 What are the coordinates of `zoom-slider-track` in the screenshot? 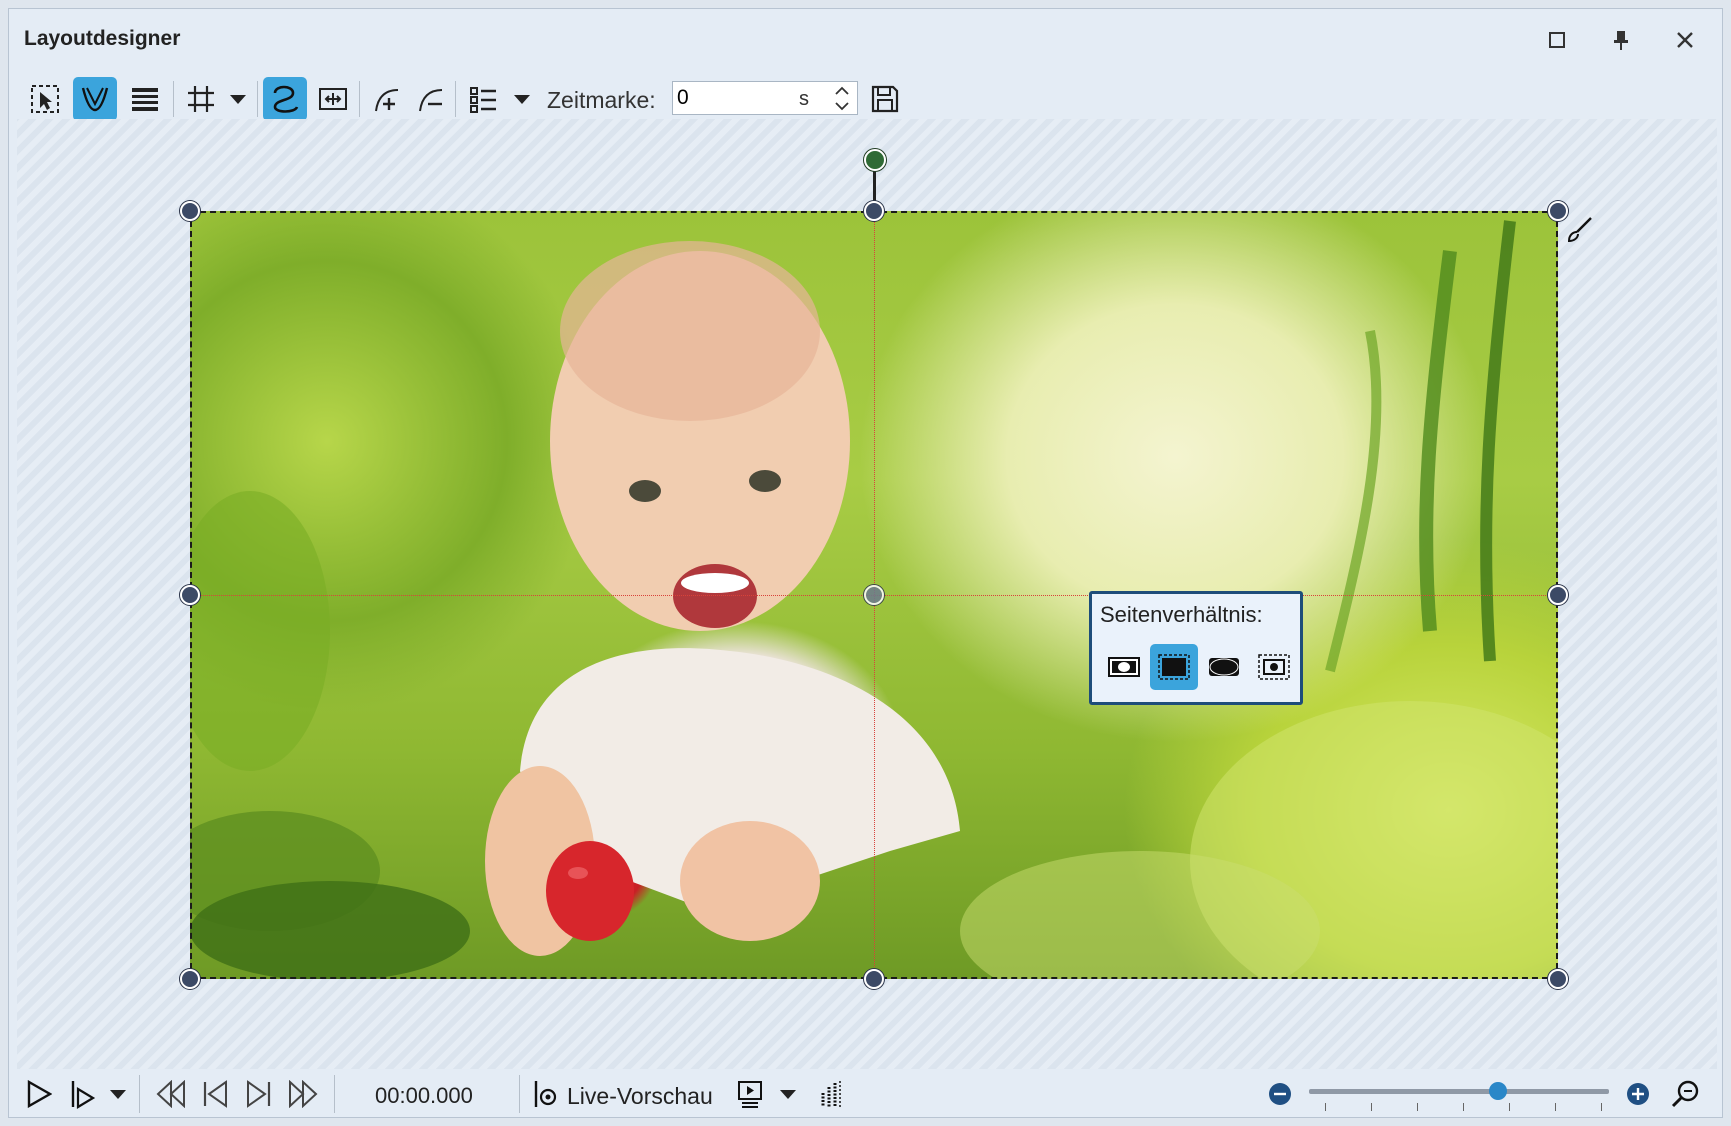 It's located at (1459, 1091).